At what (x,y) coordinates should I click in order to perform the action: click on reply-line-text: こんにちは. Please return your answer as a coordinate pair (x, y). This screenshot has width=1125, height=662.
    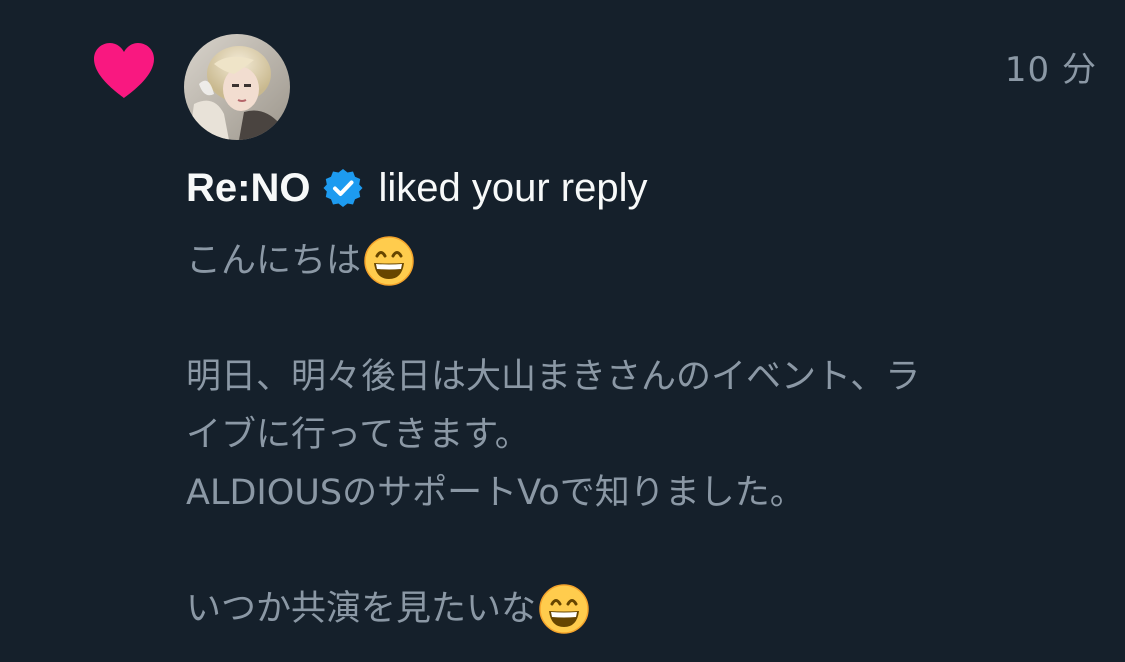
    Looking at the image, I should click on (274, 261).